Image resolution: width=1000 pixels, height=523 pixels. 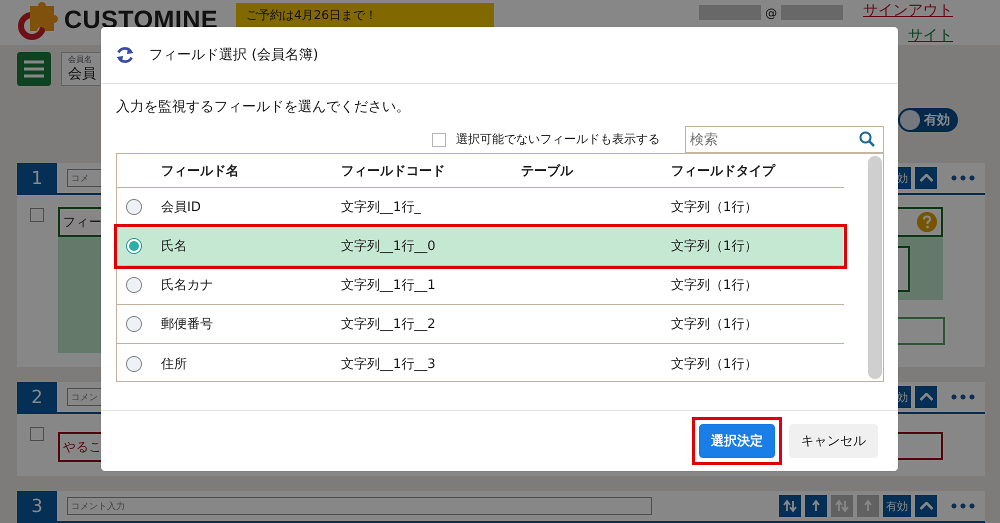 I want to click on table-cell-text: 住所, so click(x=174, y=364).